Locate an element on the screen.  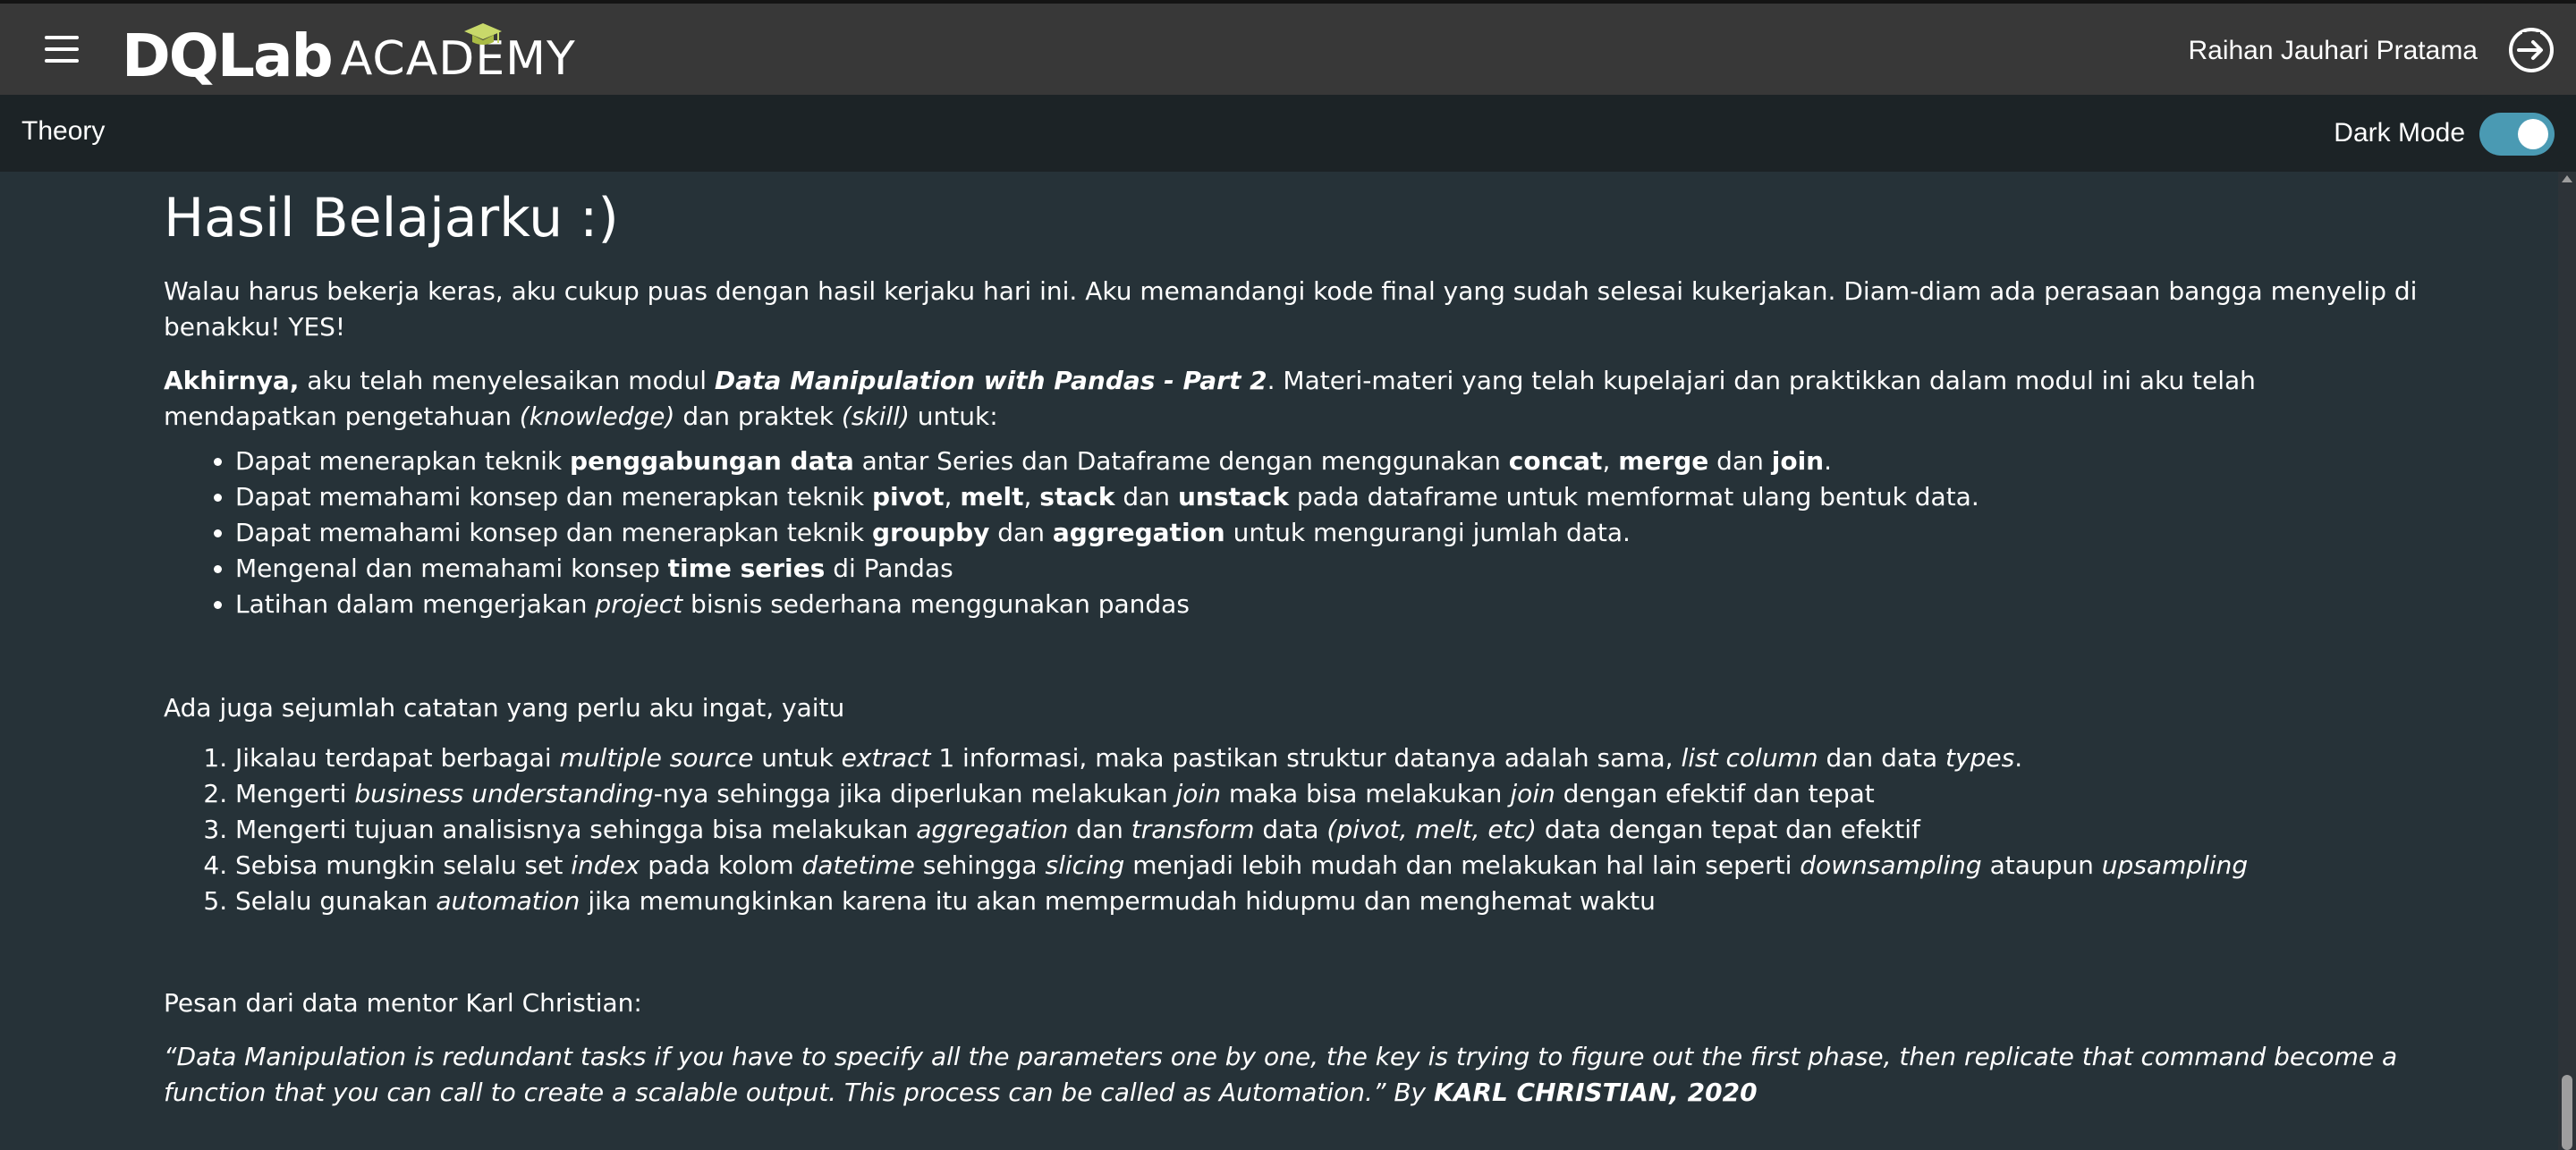
item-text: Sebisa mungkin selalu set is located at coordinates (403, 865).